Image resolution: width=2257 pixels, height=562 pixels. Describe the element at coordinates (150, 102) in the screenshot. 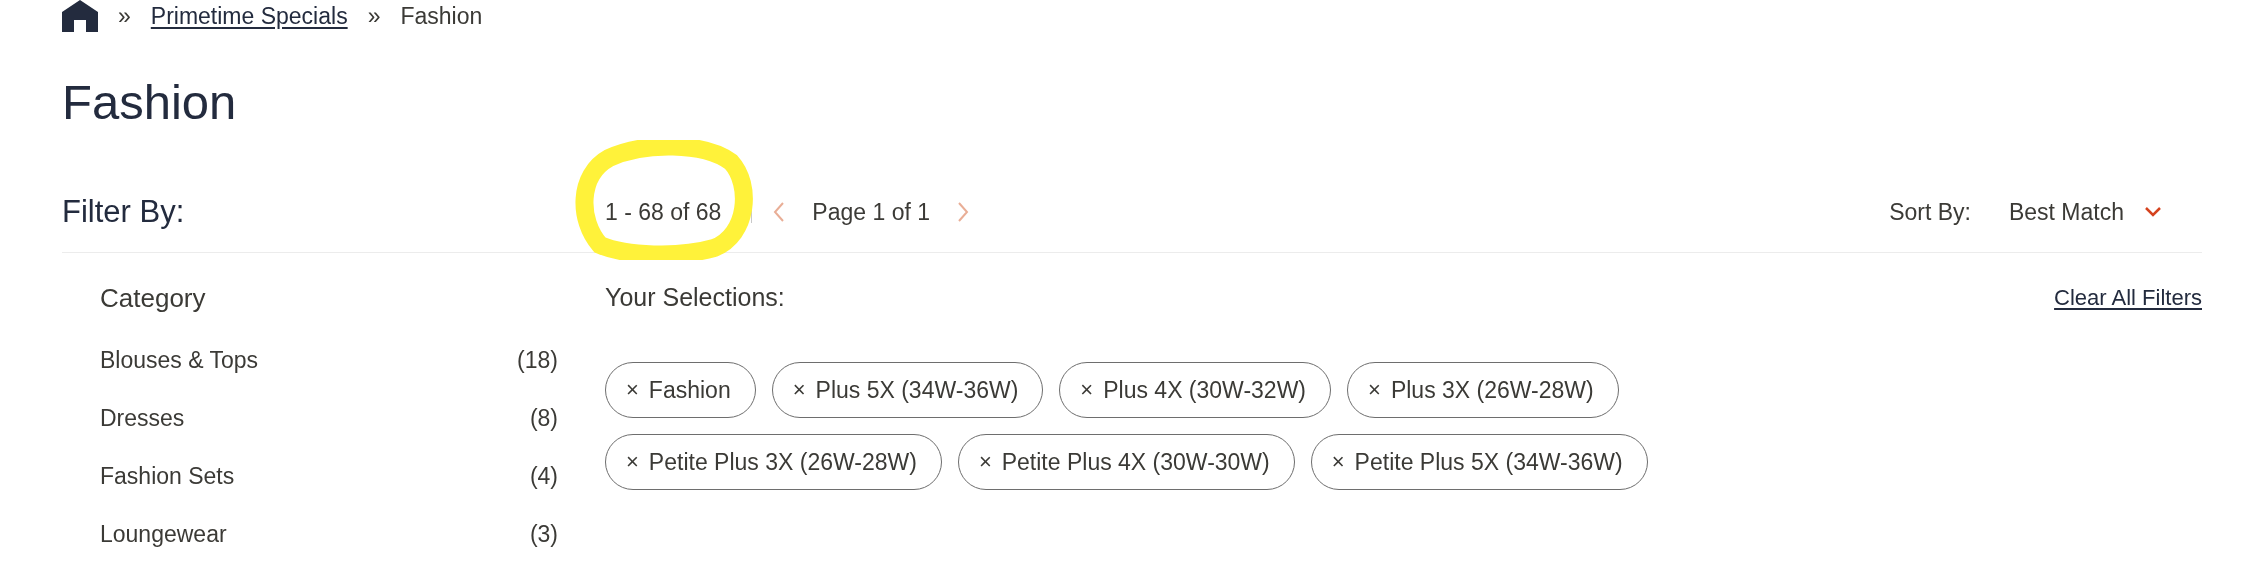

I see `page-title: Fashion` at that location.